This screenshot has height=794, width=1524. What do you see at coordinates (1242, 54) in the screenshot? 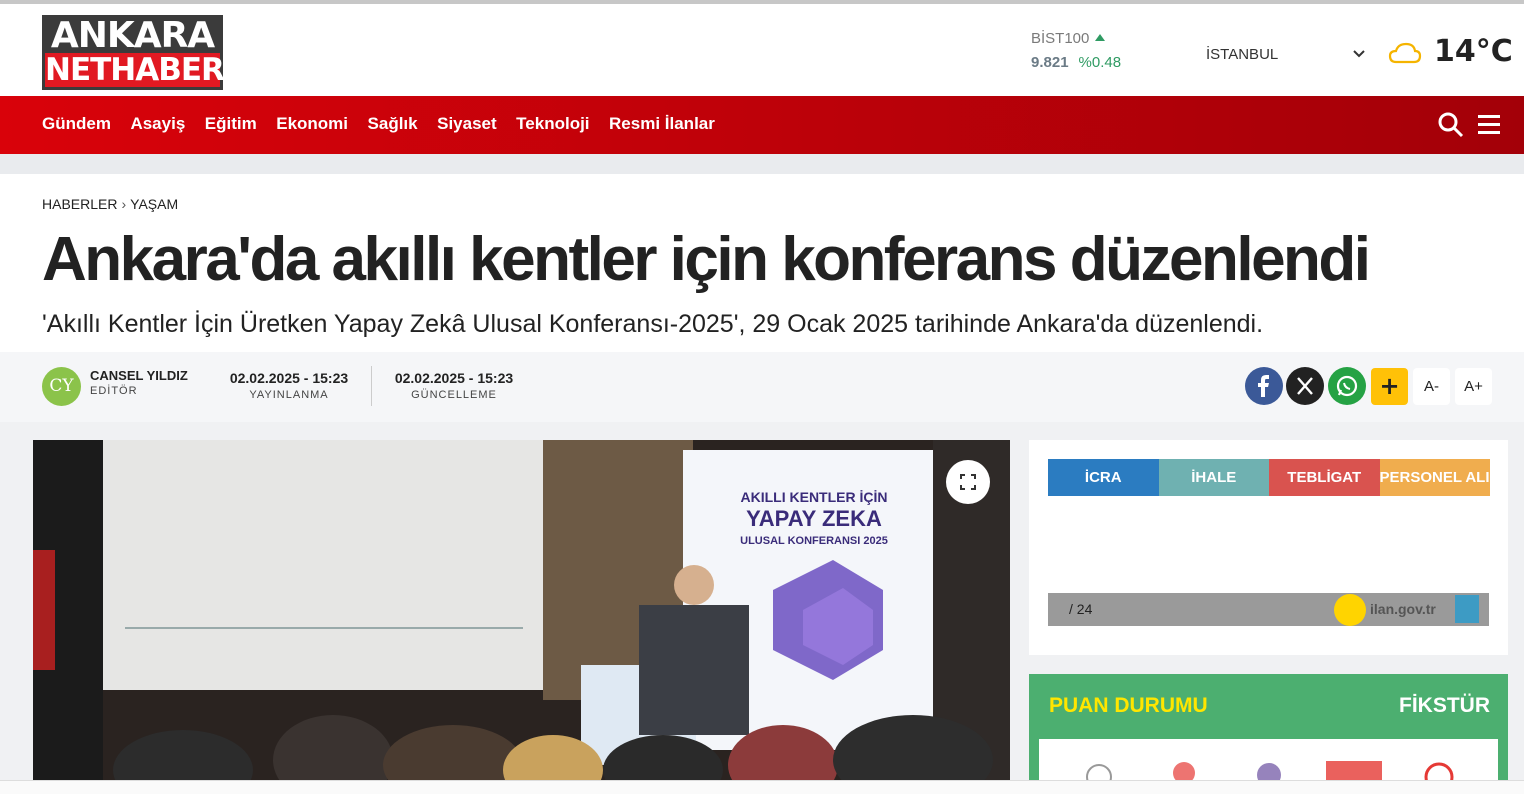
I see `city-select: İSTANBUL` at bounding box center [1242, 54].